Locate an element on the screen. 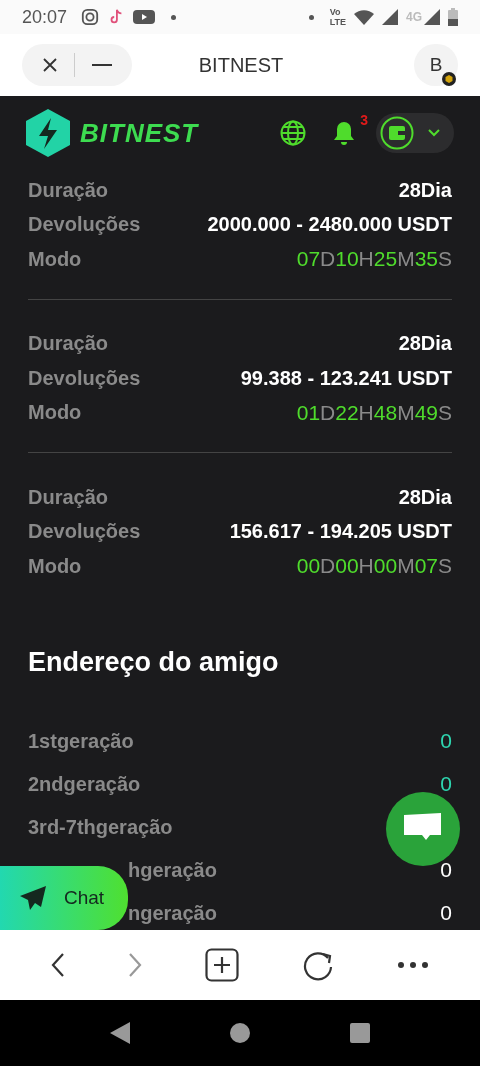  battery-icon is located at coordinates (453, 17).